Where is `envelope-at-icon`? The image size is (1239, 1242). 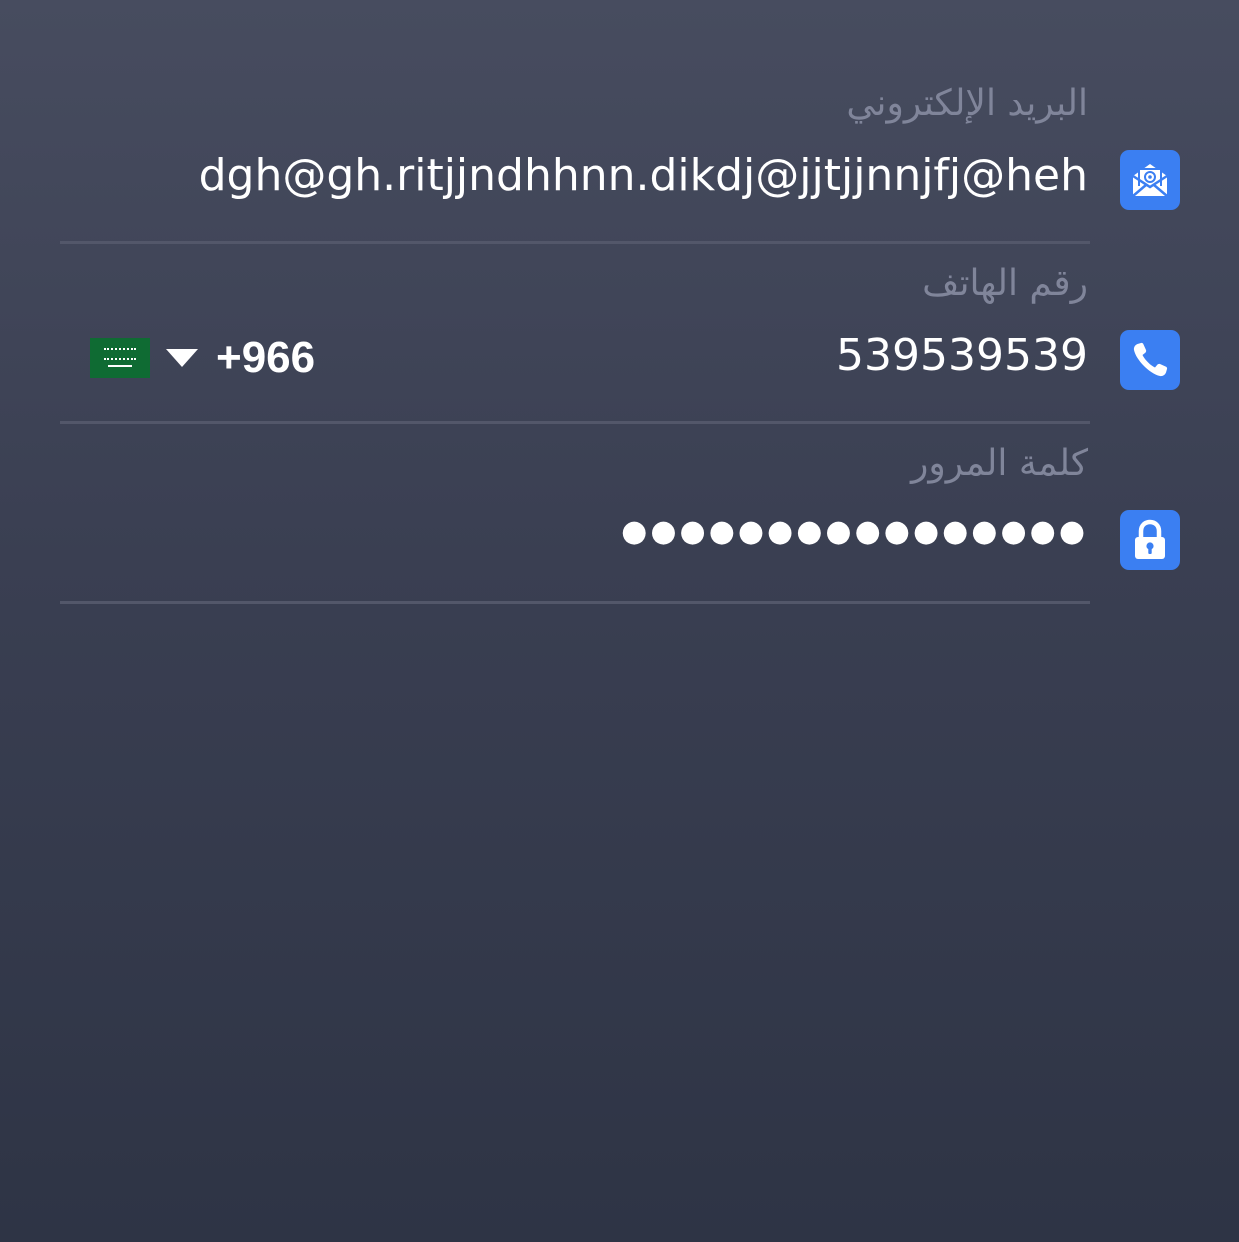
envelope-at-icon is located at coordinates (1150, 180).